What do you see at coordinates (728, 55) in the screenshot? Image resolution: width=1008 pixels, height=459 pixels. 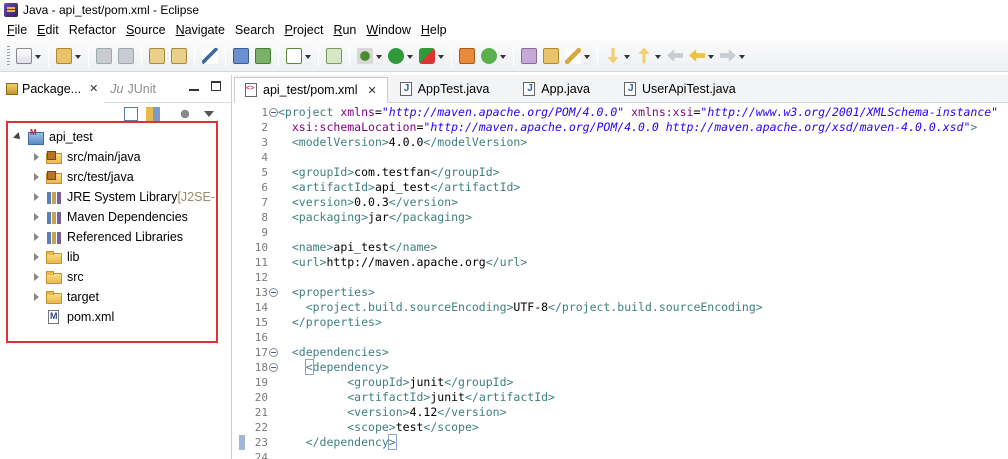 I see `forward-icon` at bounding box center [728, 55].